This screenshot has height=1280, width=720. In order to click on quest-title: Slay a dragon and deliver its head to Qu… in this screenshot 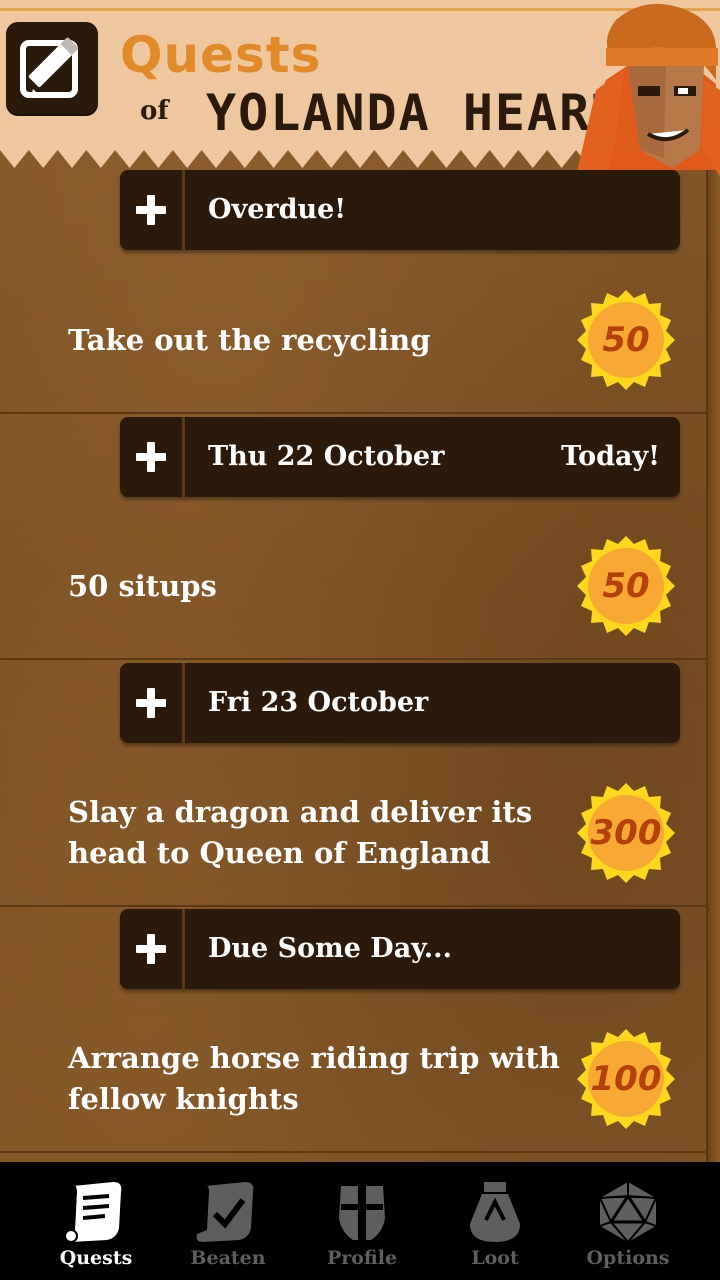, I will do `click(300, 832)`.